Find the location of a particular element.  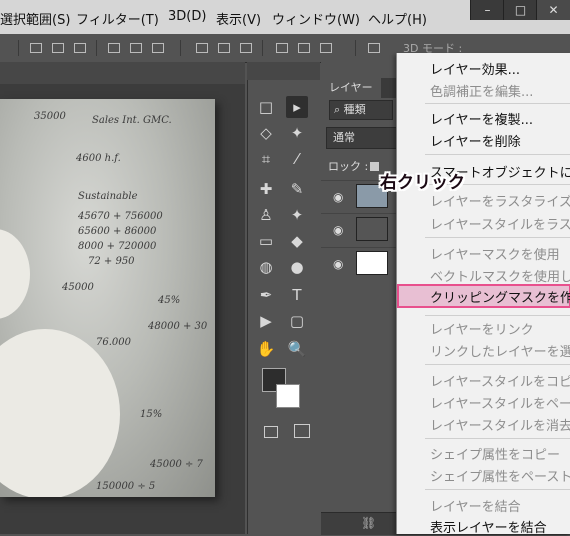

menu-item-rasterize-layer: レイヤーをラスタライズ is located at coordinates (500, 200).